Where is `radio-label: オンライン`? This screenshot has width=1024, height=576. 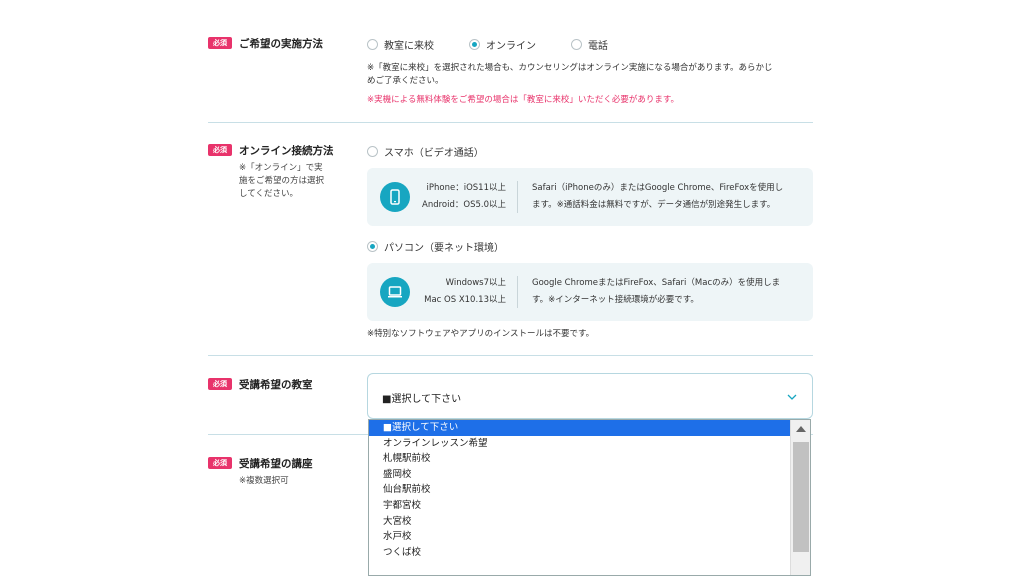 radio-label: オンライン is located at coordinates (511, 46).